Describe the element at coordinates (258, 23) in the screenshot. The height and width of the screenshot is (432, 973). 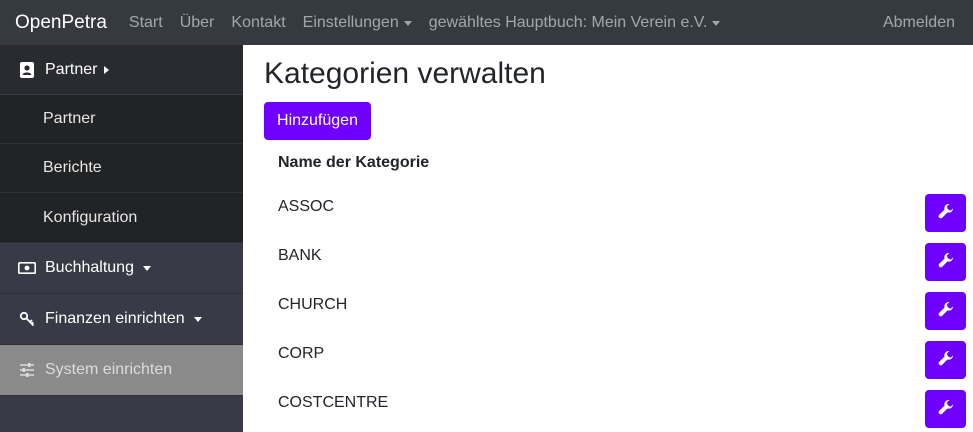
I see `nav-link-contact: Kontakt` at that location.